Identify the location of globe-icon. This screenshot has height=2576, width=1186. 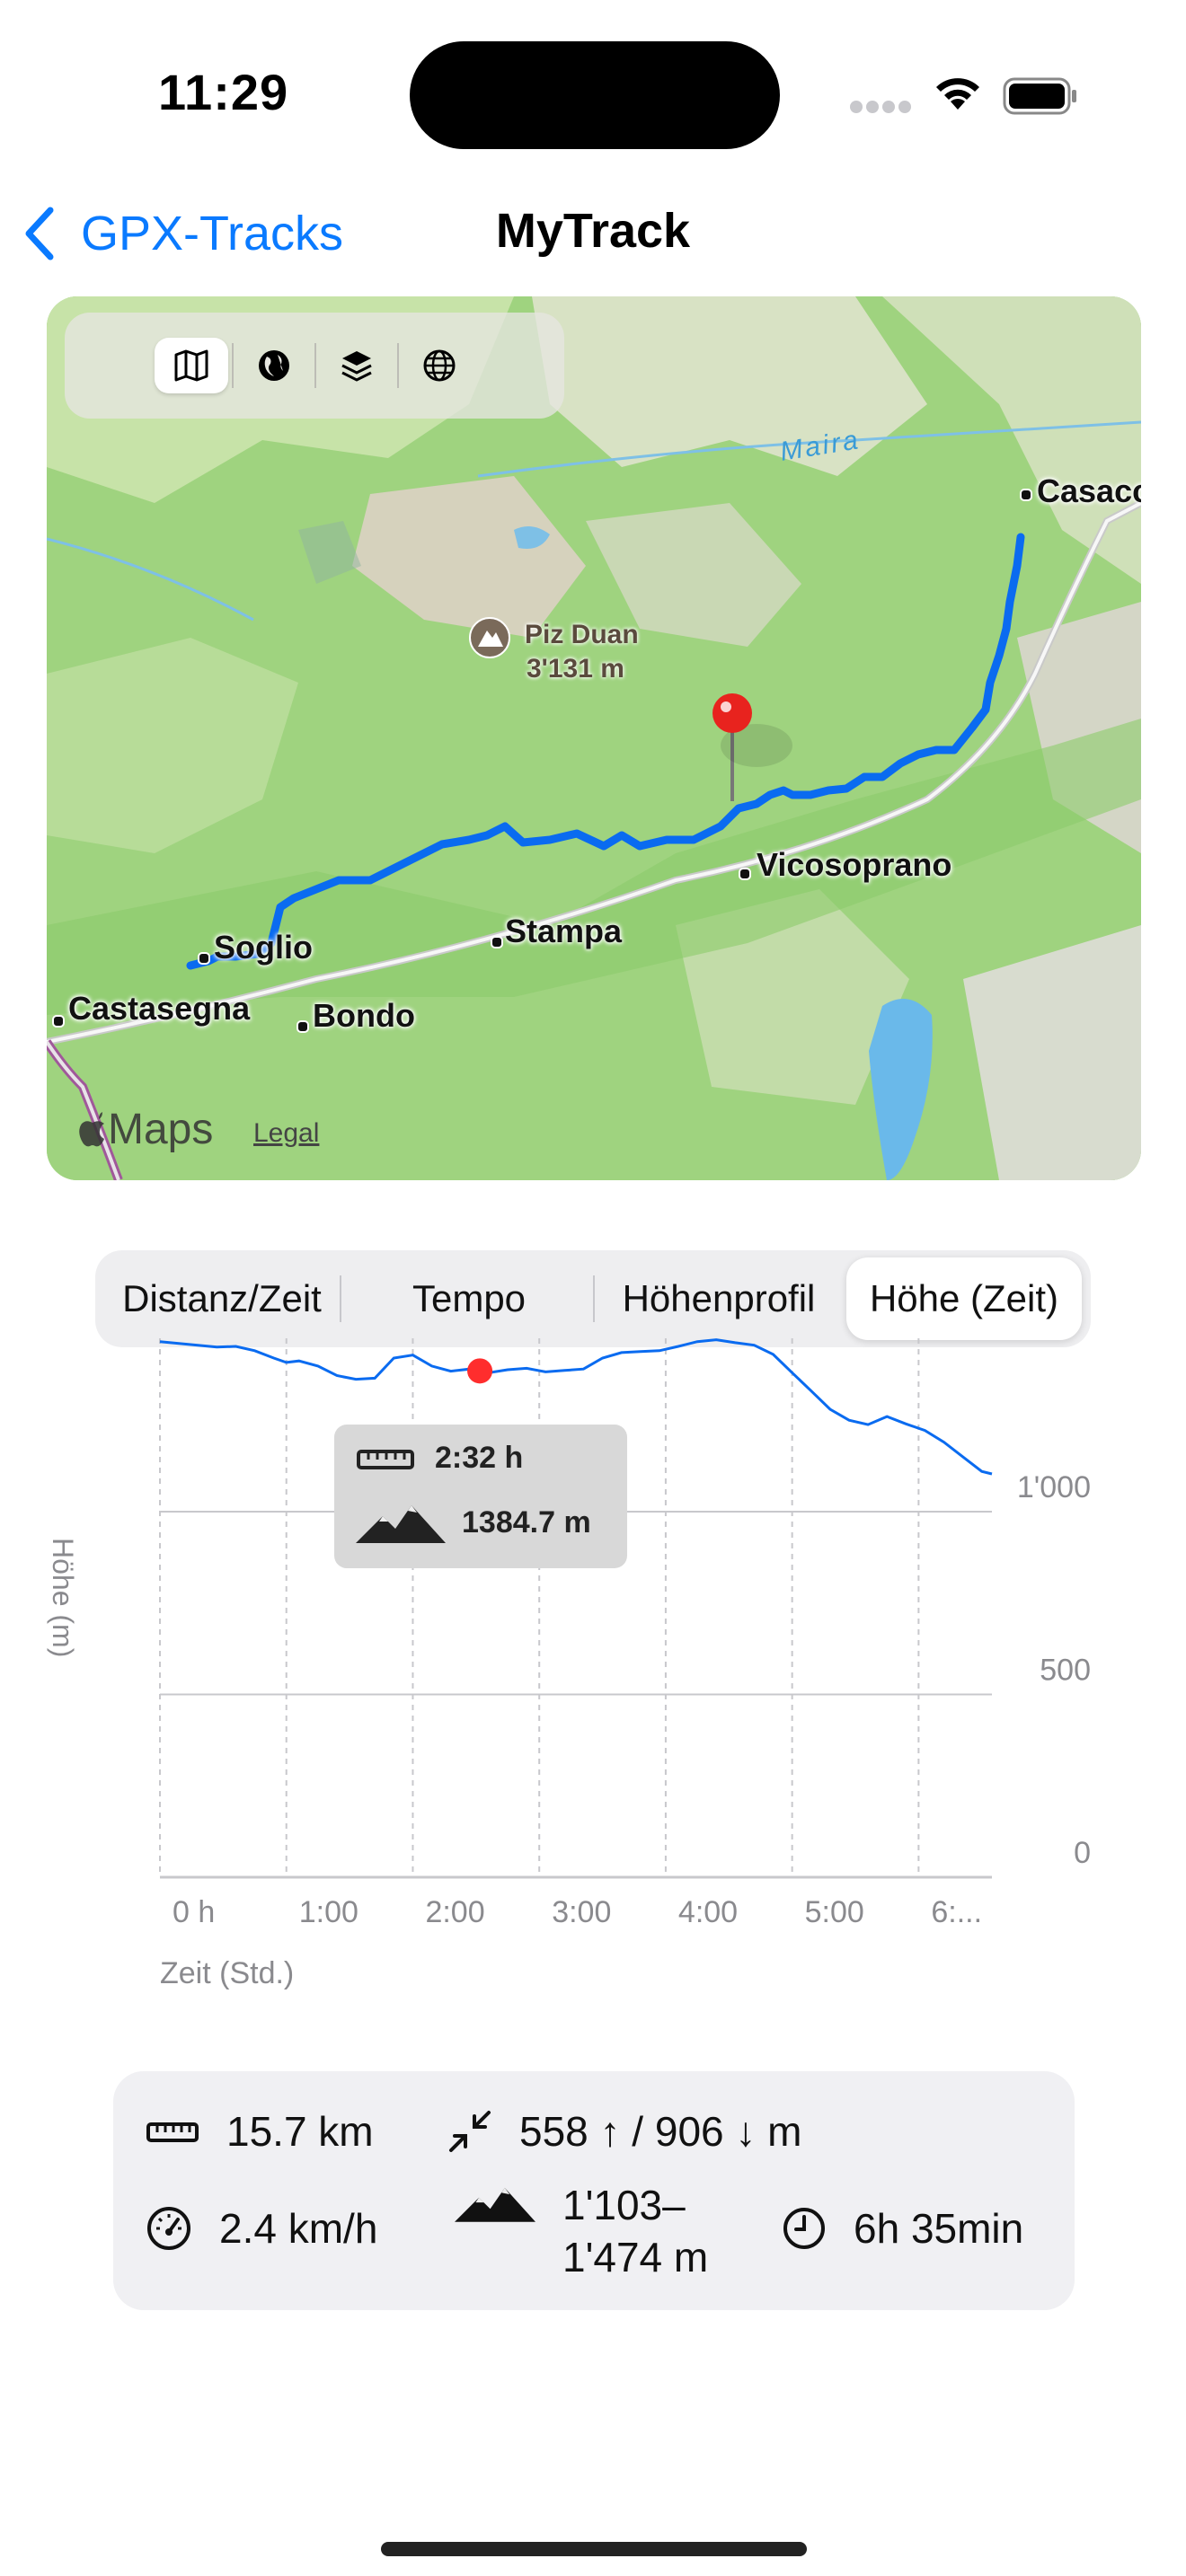
(274, 365).